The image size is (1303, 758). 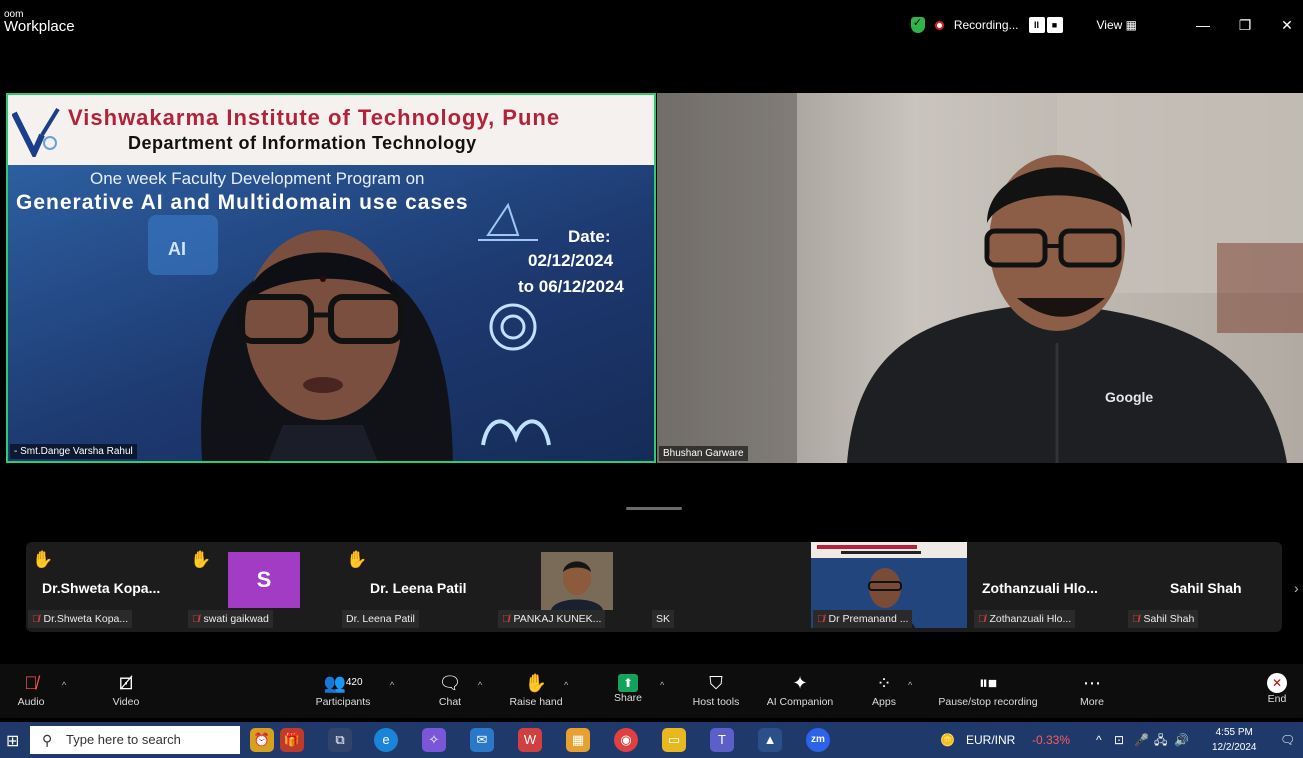 I want to click on raise-hand-button: ✋ Raise hand, so click(x=536, y=689).